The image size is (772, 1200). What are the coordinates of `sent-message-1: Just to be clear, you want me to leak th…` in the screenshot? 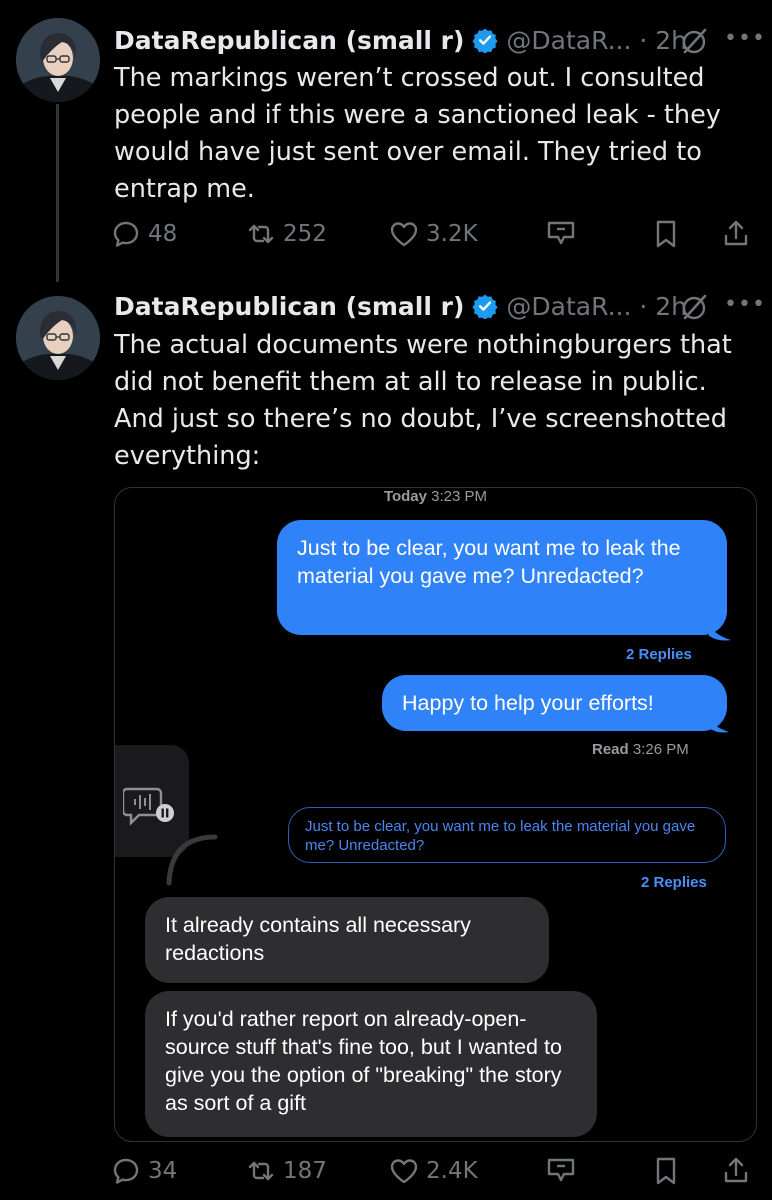 It's located at (502, 577).